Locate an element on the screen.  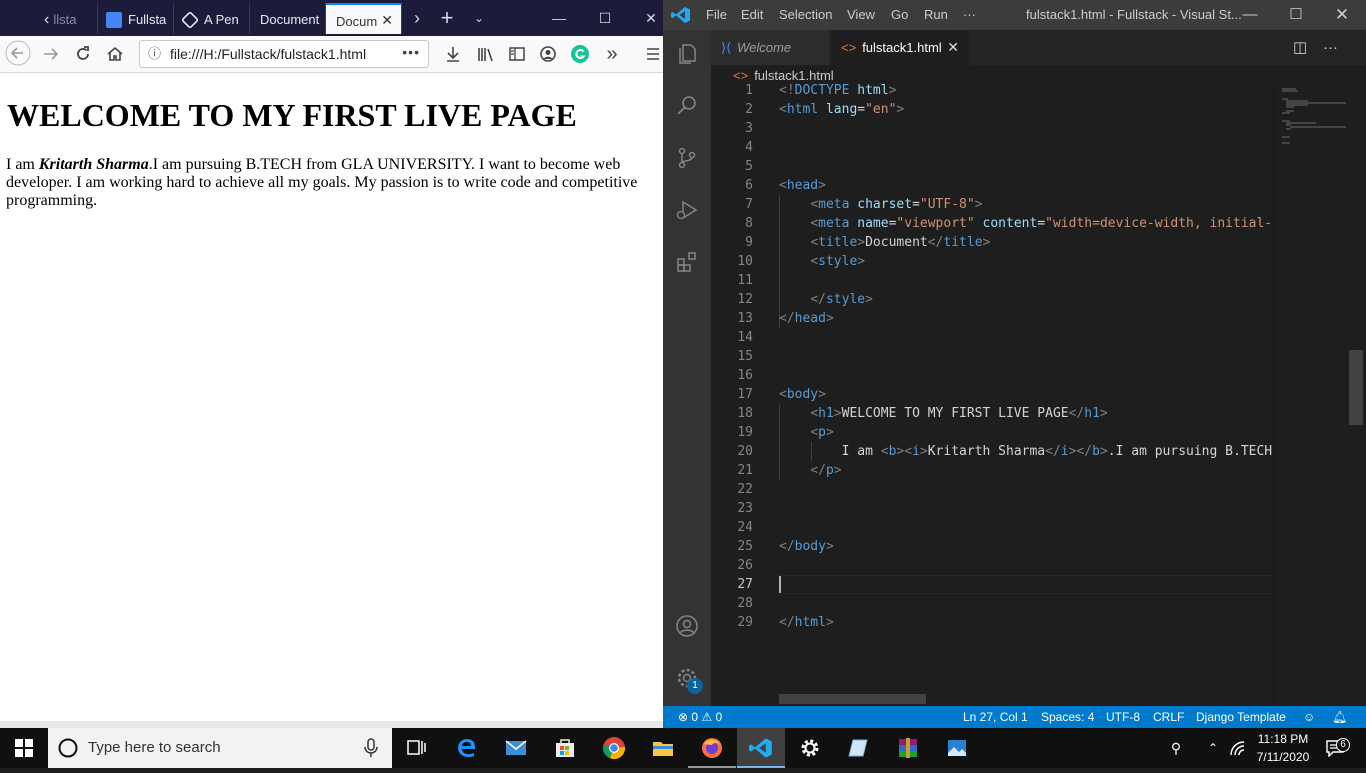
menu-file: File is located at coordinates (716, 15).